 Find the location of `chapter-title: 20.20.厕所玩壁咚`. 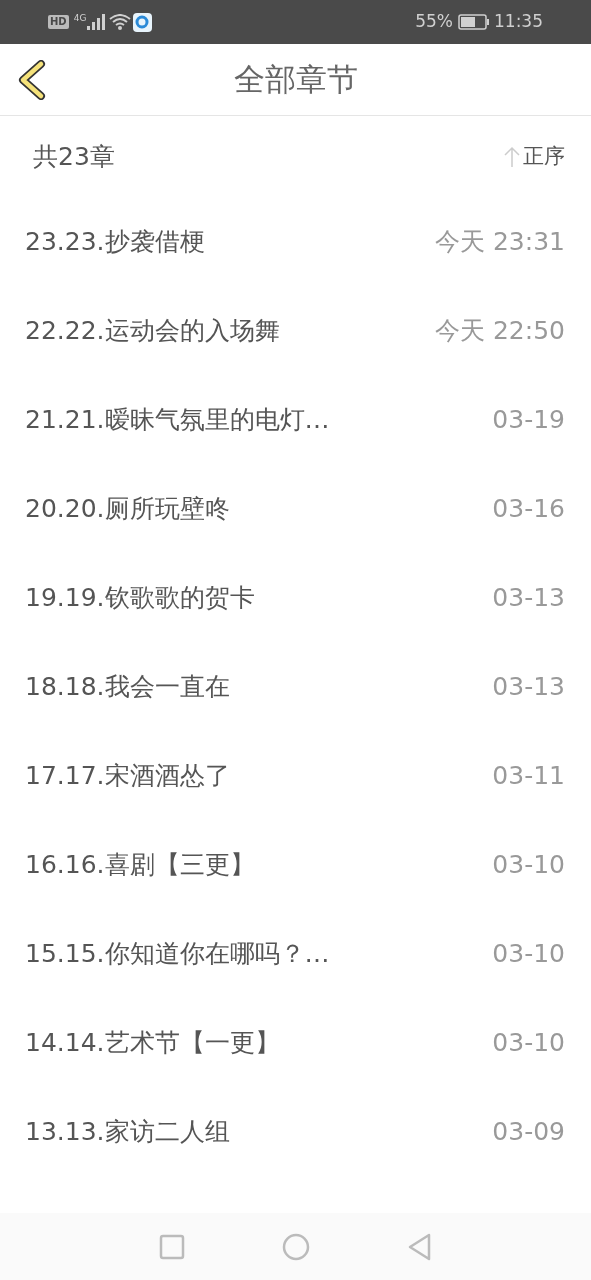

chapter-title: 20.20.厕所玩壁咚 is located at coordinates (127, 508).